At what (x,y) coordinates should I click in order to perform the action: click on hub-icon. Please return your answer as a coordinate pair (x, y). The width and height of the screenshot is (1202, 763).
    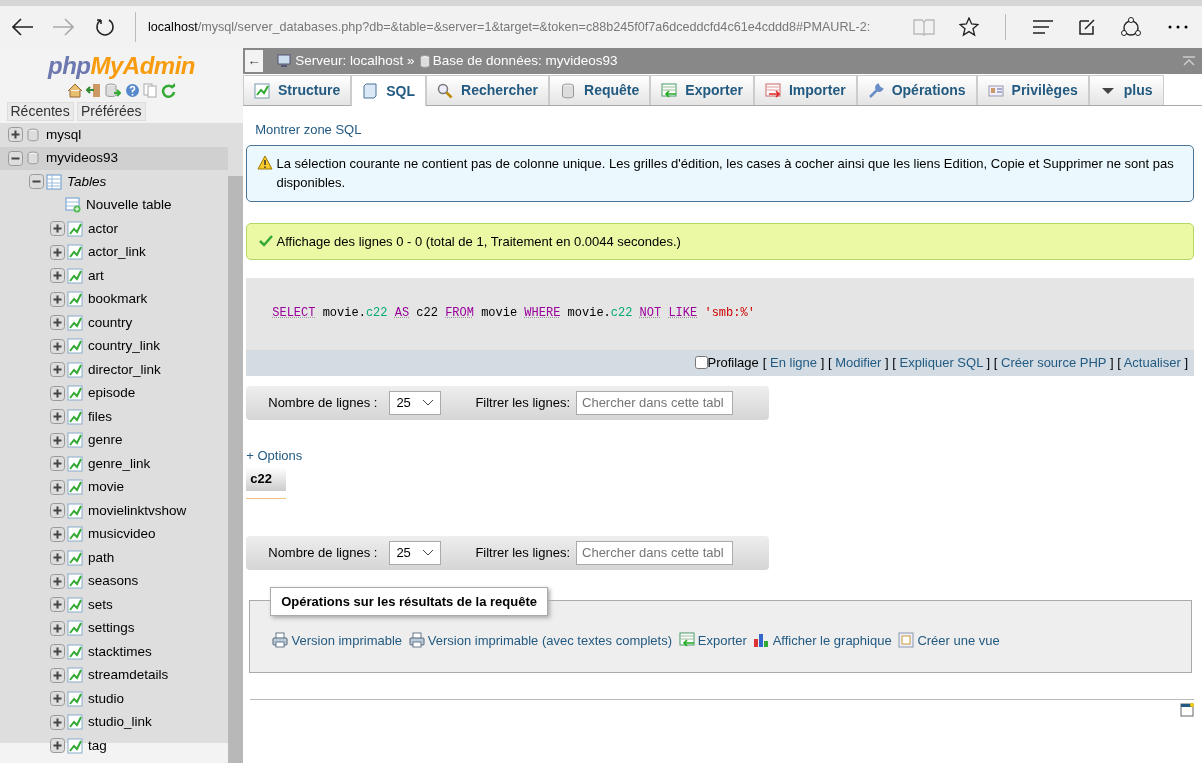
    Looking at the image, I should click on (1043, 27).